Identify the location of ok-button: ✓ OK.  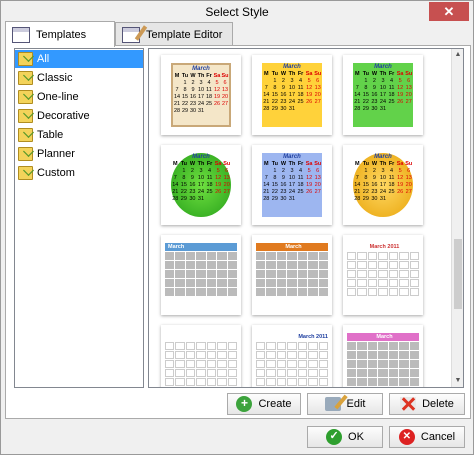
(345, 437).